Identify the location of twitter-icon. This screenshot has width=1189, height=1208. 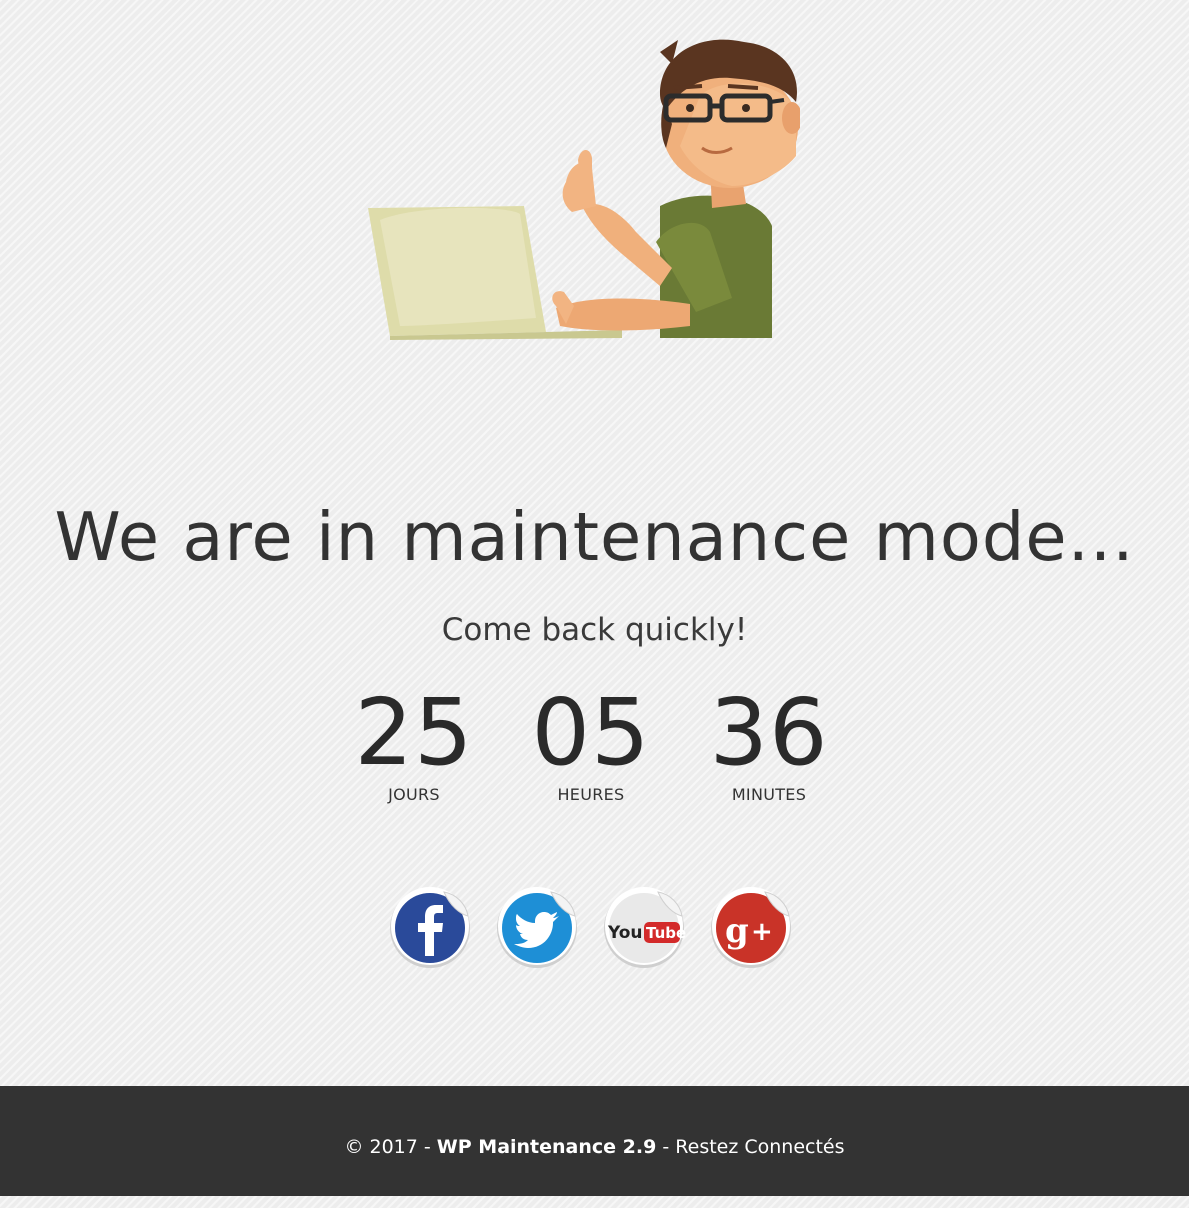
(537, 926).